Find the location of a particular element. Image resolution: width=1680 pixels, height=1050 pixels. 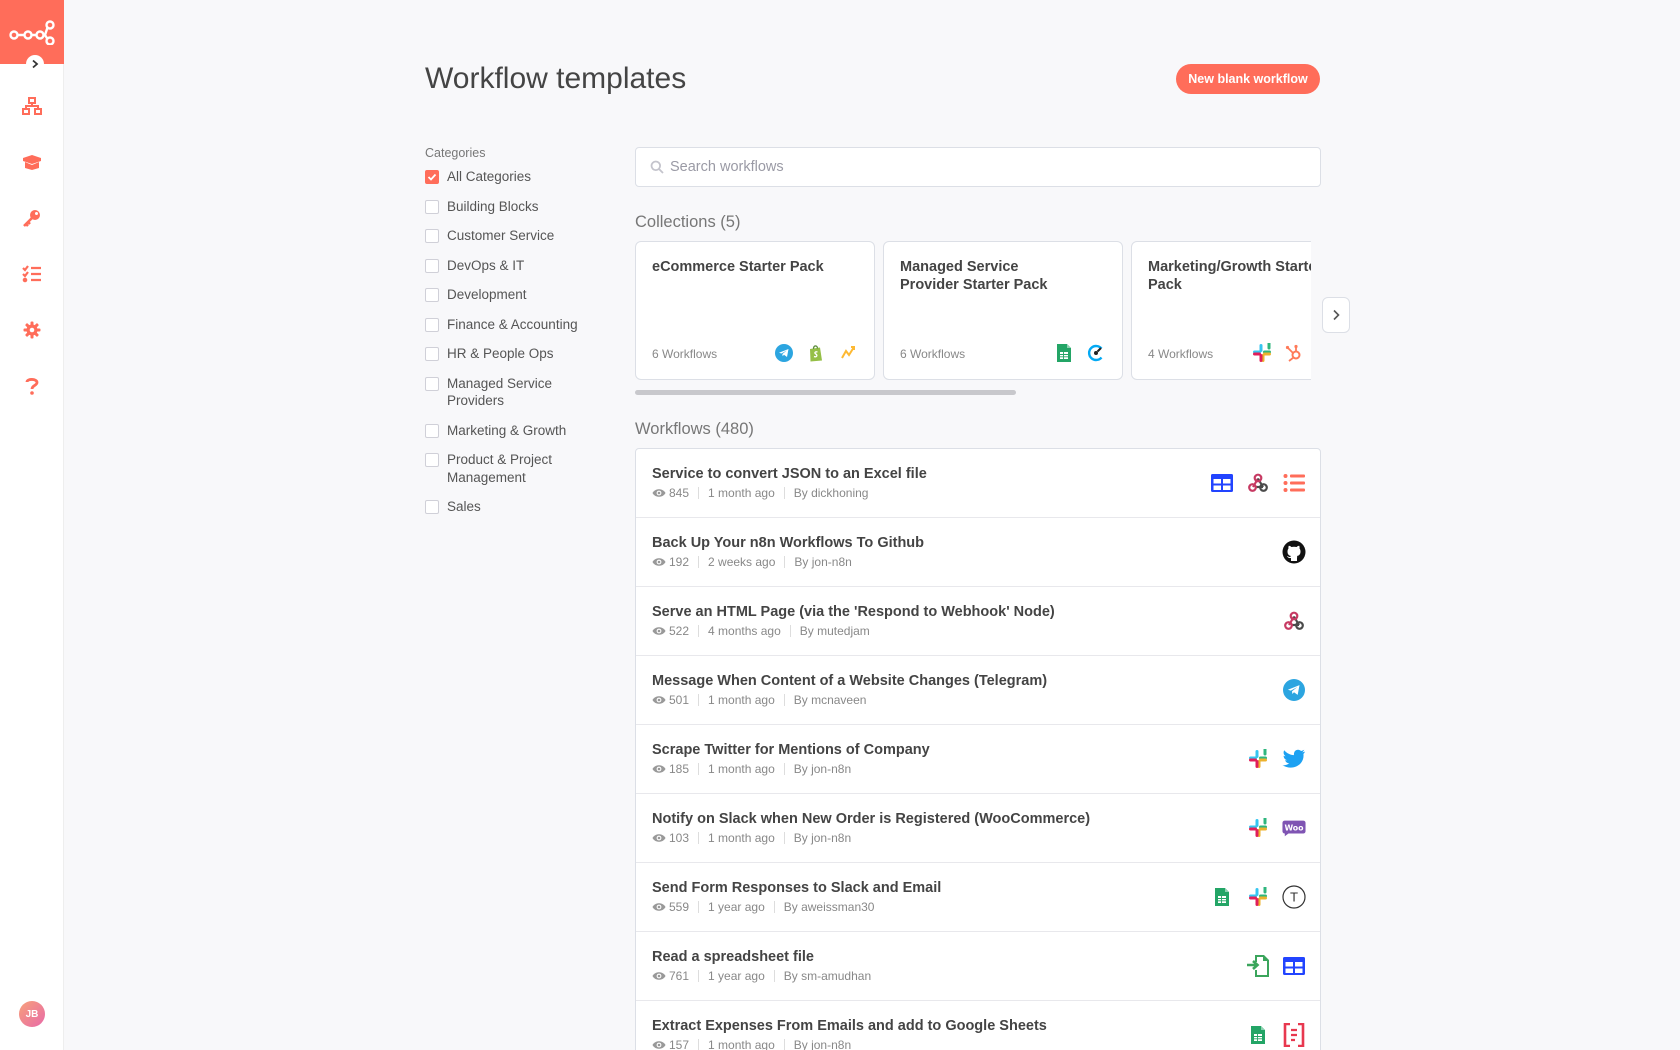

sidebar-item-settings is located at coordinates (32, 330).